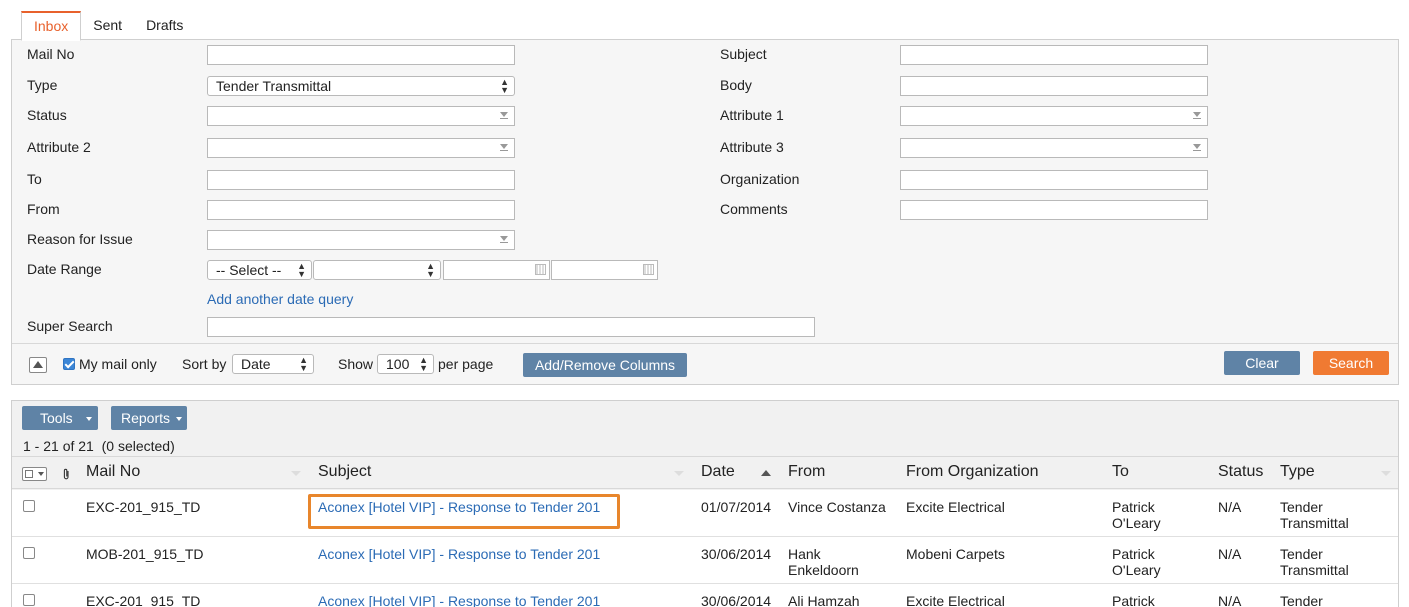 The image size is (1409, 607). I want to click on date-cell: 01/07/2014, so click(736, 507).